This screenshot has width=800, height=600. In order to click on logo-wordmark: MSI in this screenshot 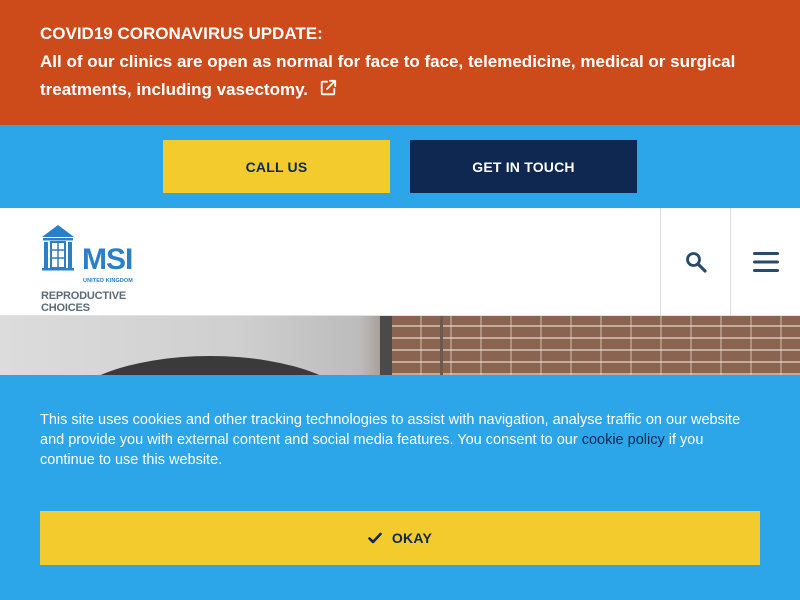, I will do `click(107, 259)`.